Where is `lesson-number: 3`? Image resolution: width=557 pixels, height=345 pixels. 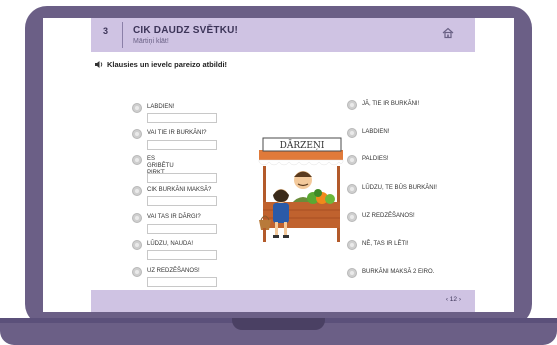 lesson-number: 3 is located at coordinates (106, 31).